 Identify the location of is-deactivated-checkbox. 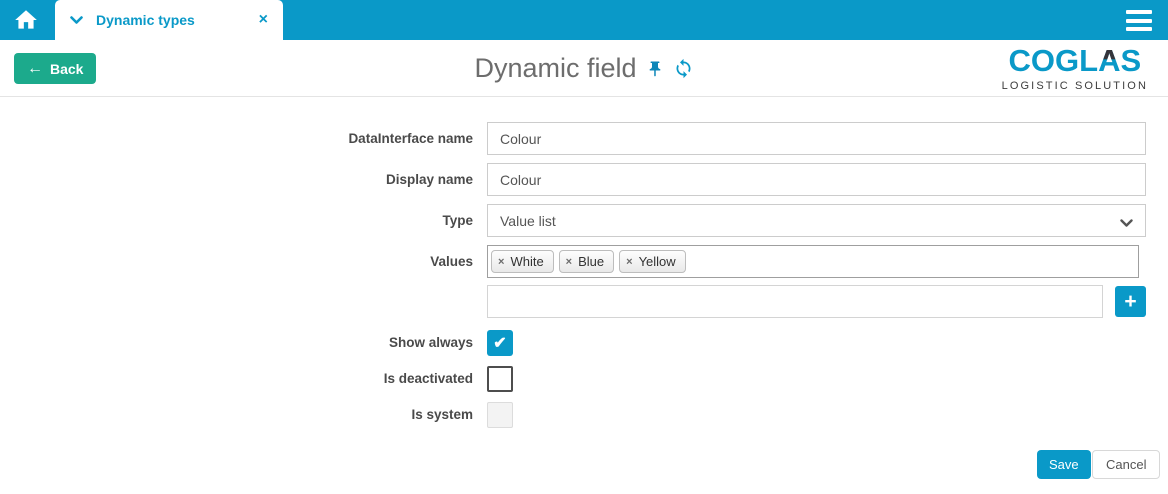
(500, 379).